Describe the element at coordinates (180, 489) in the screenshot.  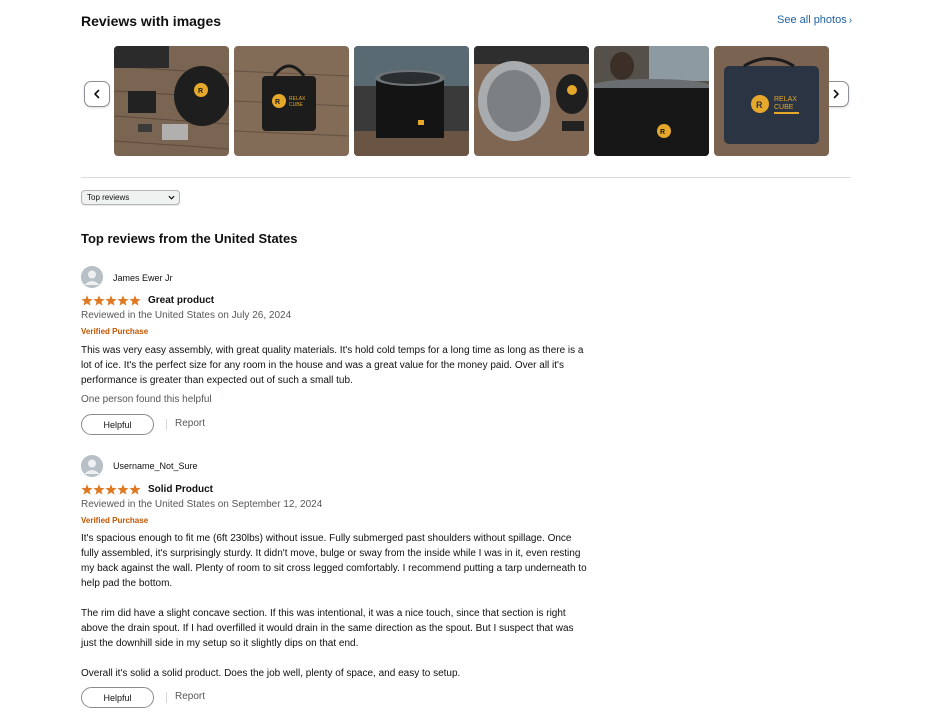
I see `review-title: Solid Product` at that location.